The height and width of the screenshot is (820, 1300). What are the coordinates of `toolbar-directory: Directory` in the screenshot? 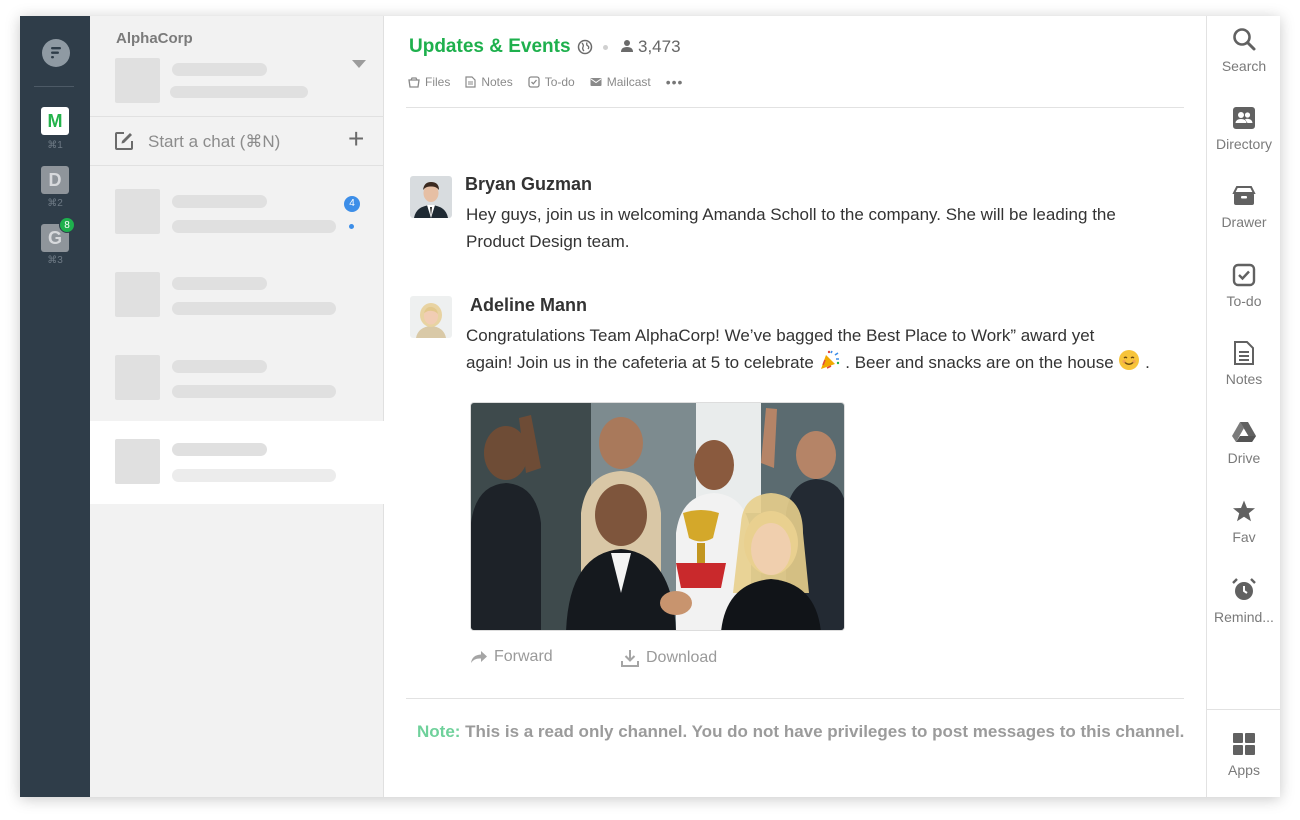 It's located at (1243, 129).